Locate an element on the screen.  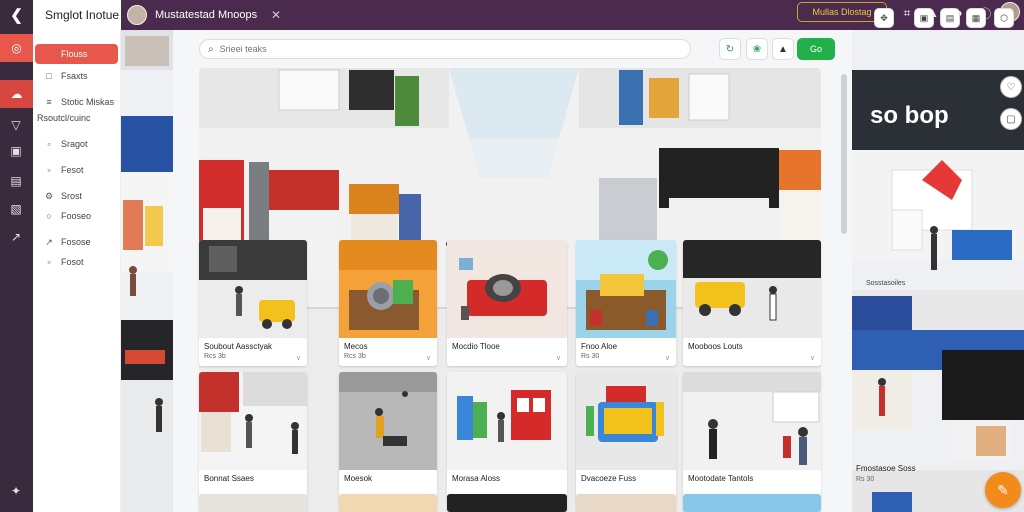
card-price: Rs 30 is located at coordinates (590, 356).